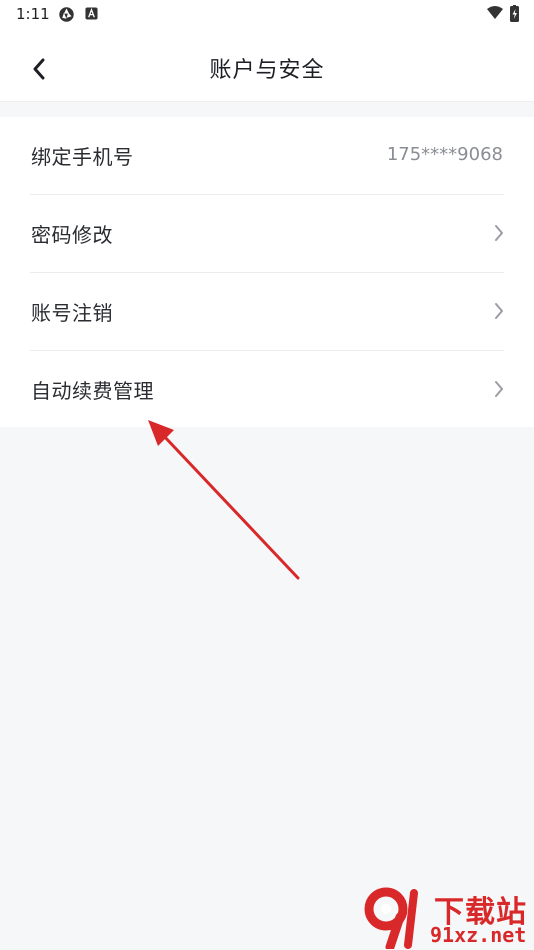 The image size is (534, 950). Describe the element at coordinates (447, 918) in the screenshot. I see `site-watermark: 下载站 91xz.net` at that location.